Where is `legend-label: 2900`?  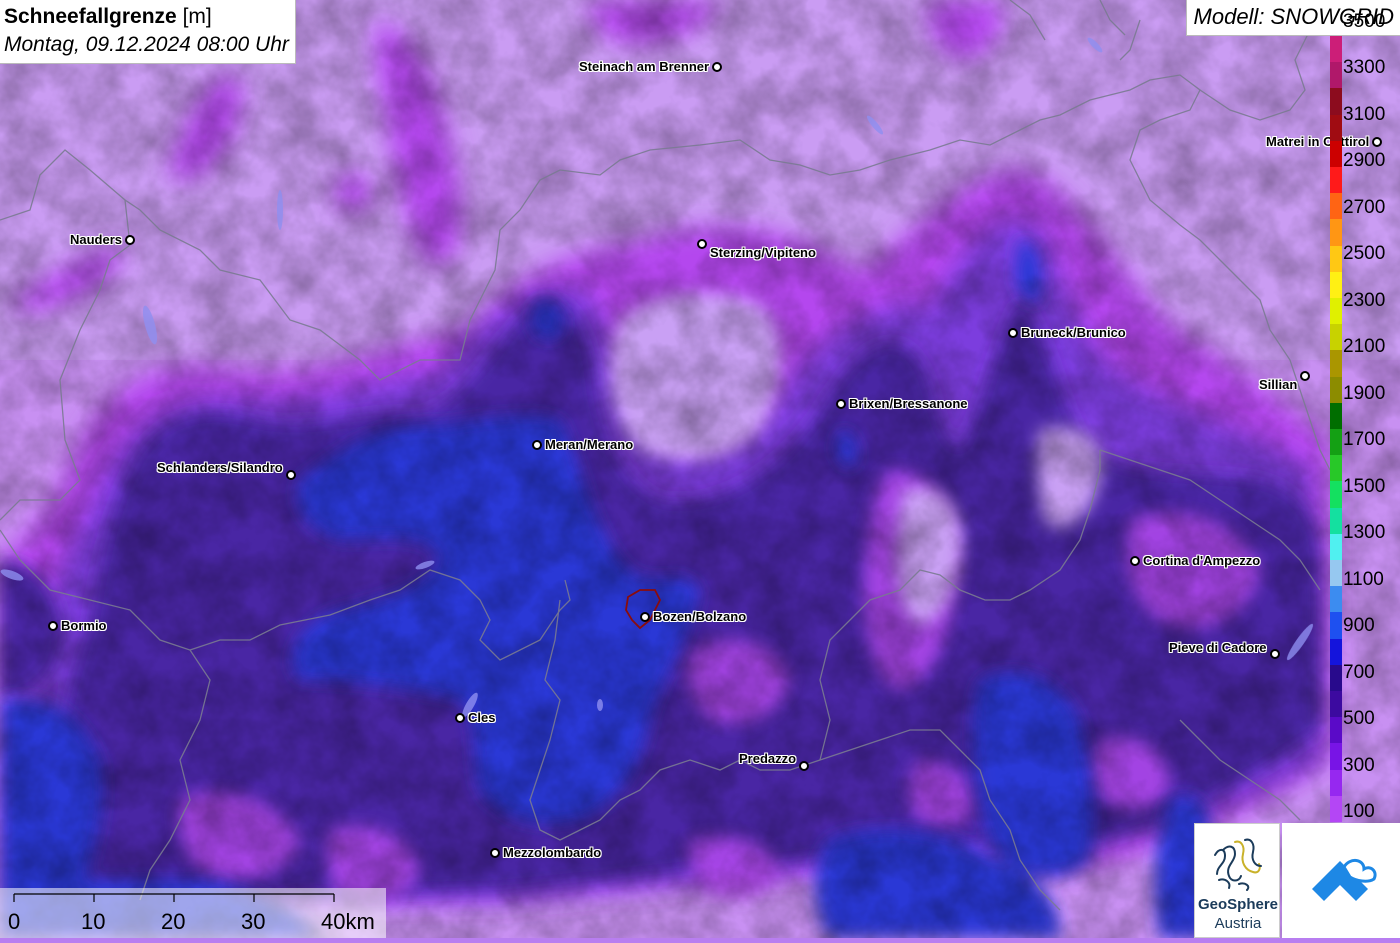 legend-label: 2900 is located at coordinates (1364, 161).